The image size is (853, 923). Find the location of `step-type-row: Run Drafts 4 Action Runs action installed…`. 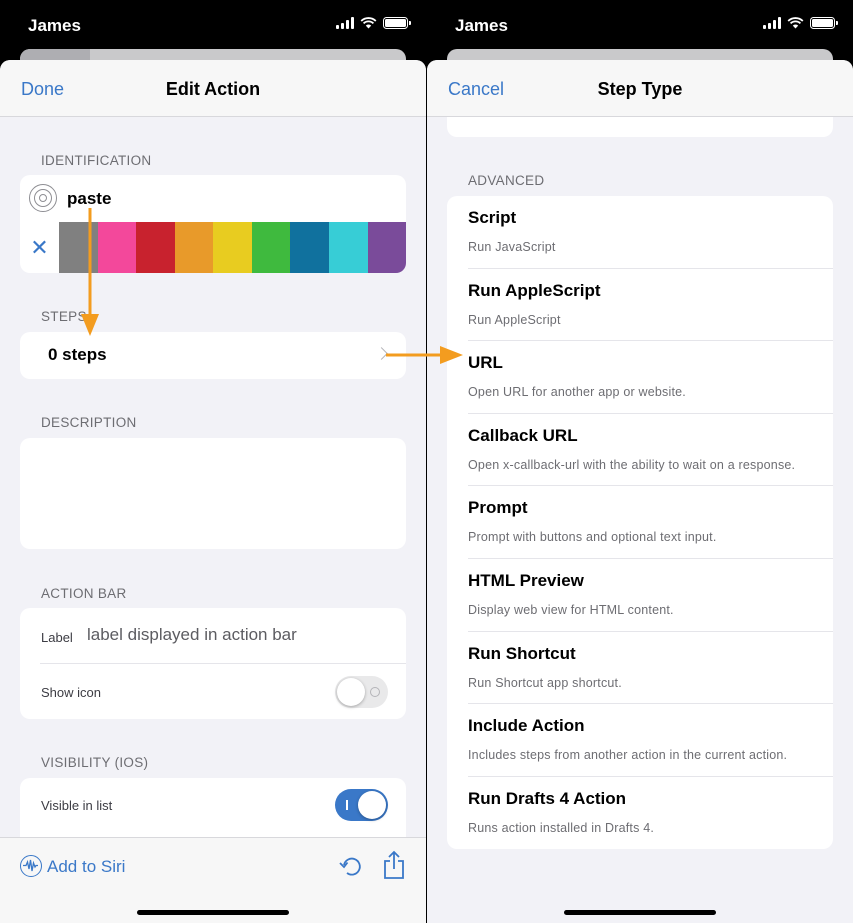

step-type-row: Run Drafts 4 Action Runs action installed… is located at coordinates (640, 813).